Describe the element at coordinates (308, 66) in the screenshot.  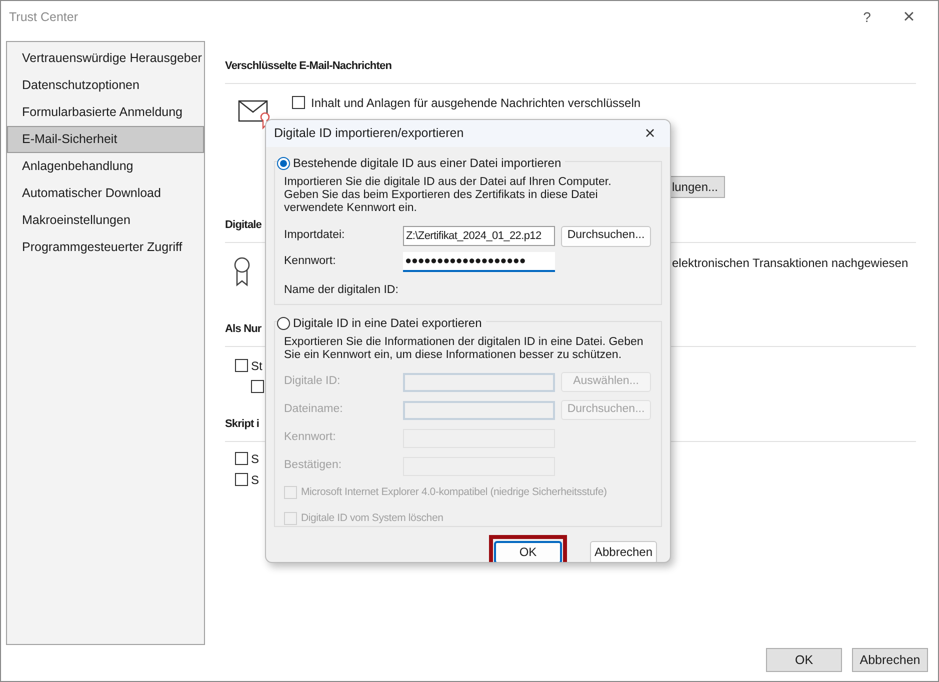
I see `section-heading: Verschlüsselte E-Mail-Nachrichten` at that location.